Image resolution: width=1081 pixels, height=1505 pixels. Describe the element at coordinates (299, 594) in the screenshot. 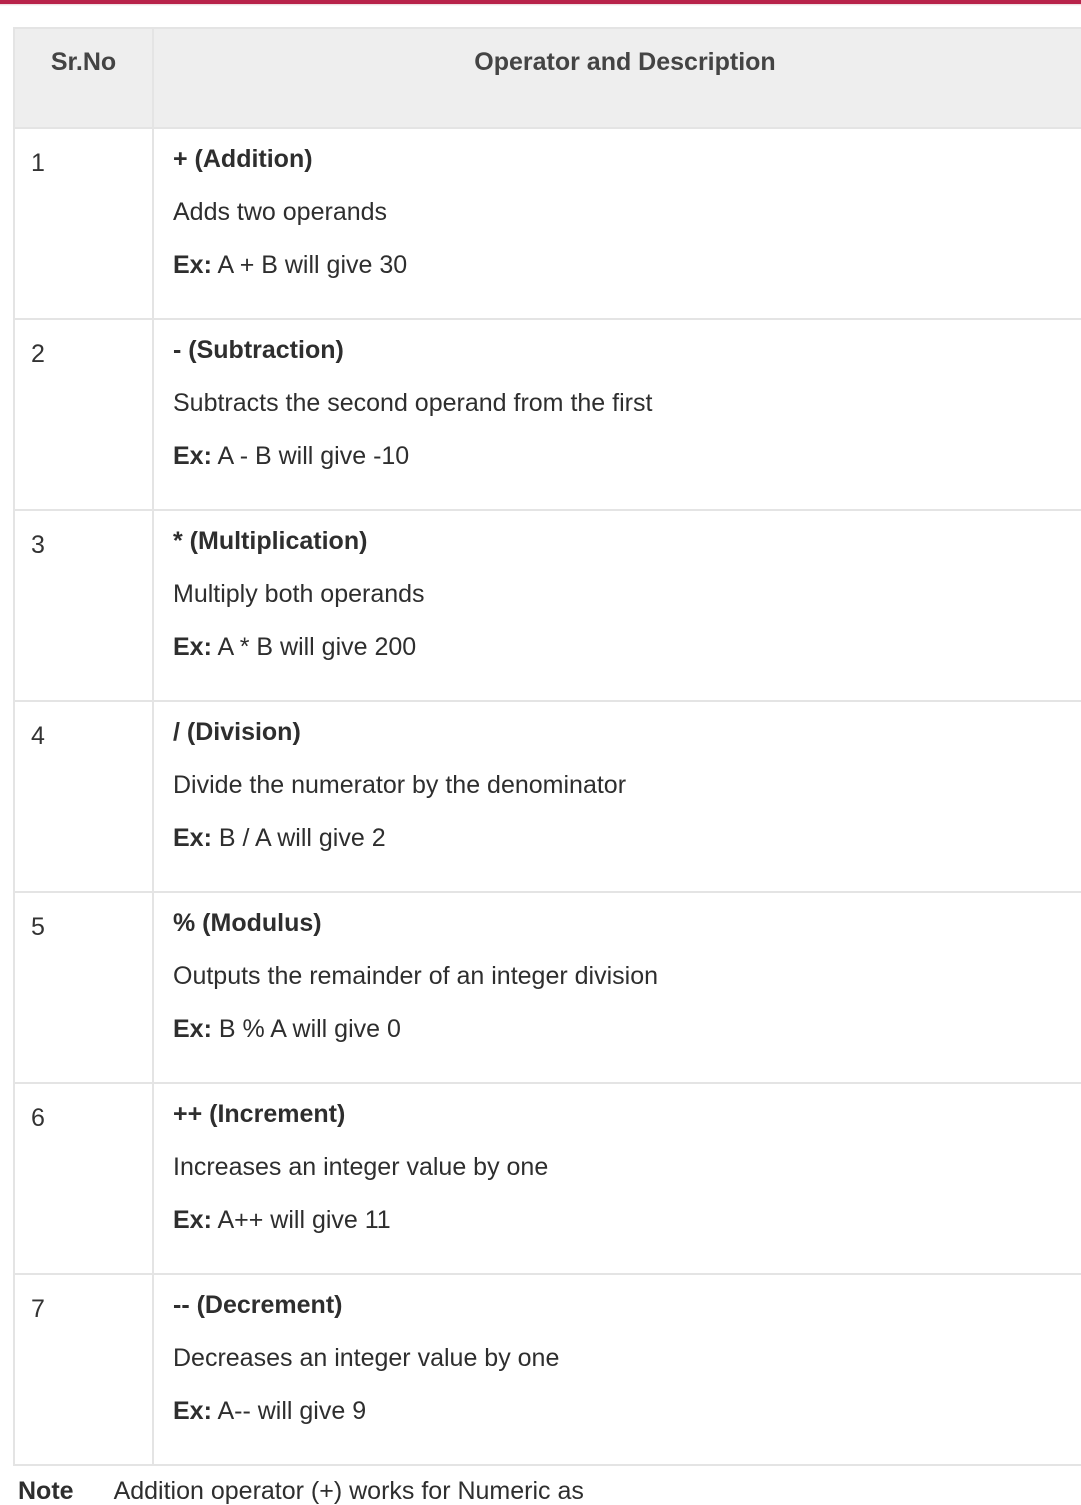

I see `operator-description: Multiply both operands` at that location.